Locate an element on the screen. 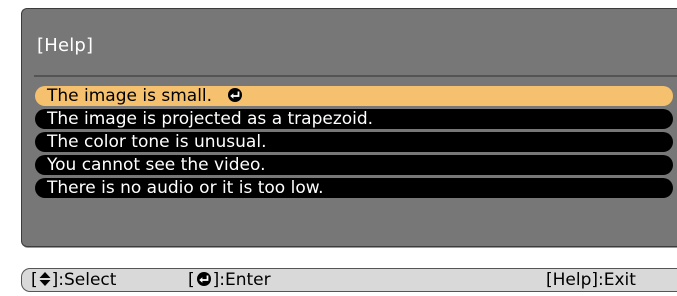 This screenshot has height=296, width=677. help-topic-item-color-tone: The color tone is unusual. is located at coordinates (354, 142).